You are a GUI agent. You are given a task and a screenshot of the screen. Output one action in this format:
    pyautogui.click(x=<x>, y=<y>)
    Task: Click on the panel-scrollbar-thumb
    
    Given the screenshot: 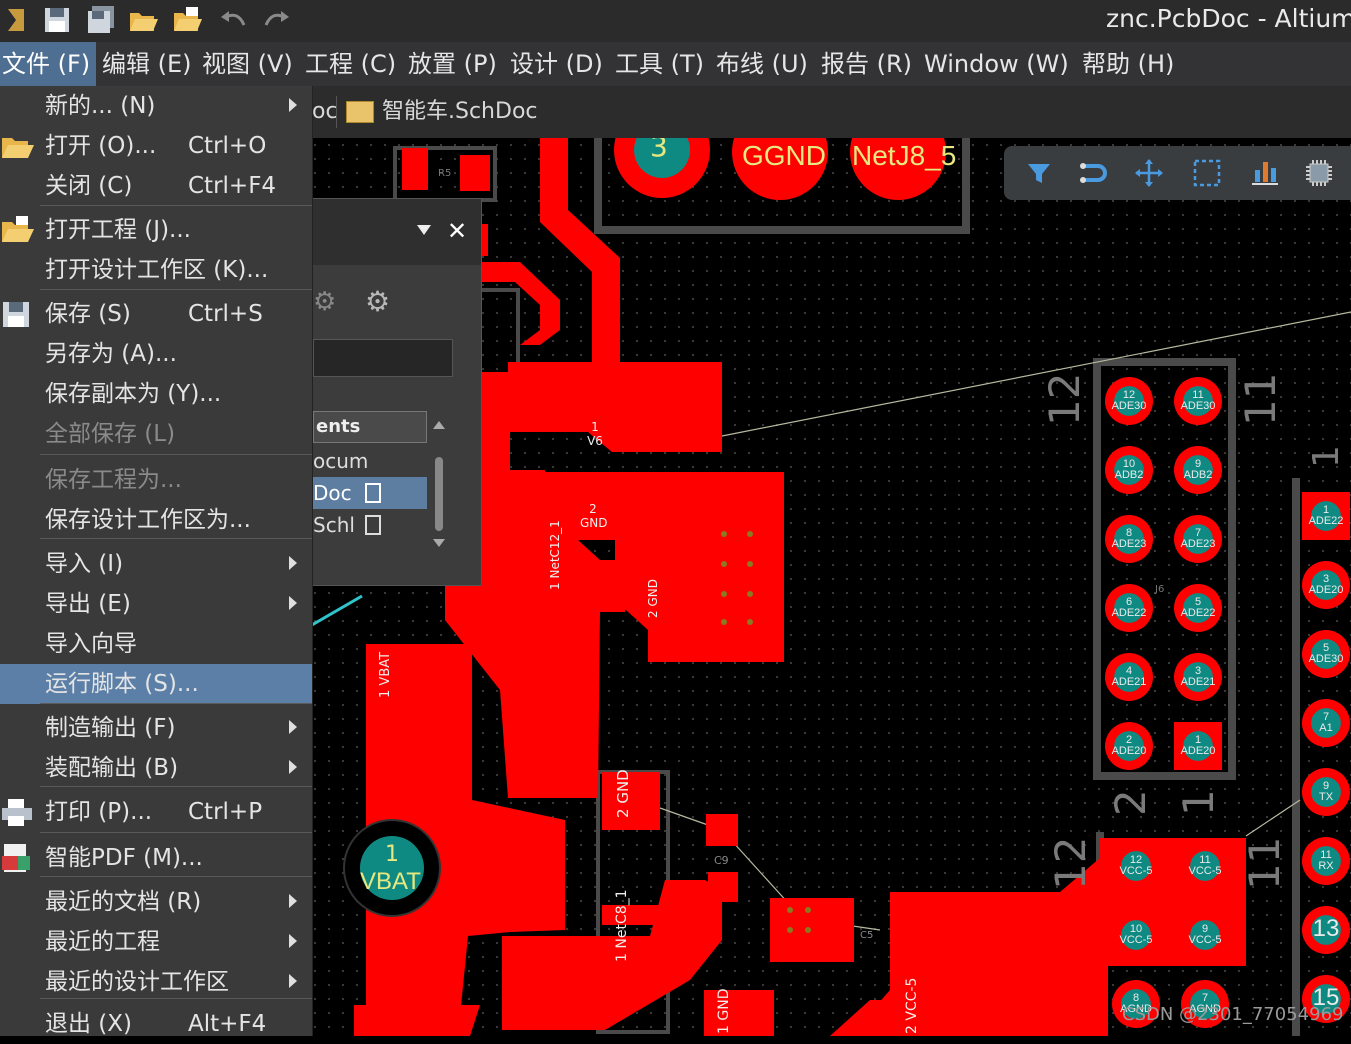 What is the action you would take?
    pyautogui.click(x=439, y=494)
    